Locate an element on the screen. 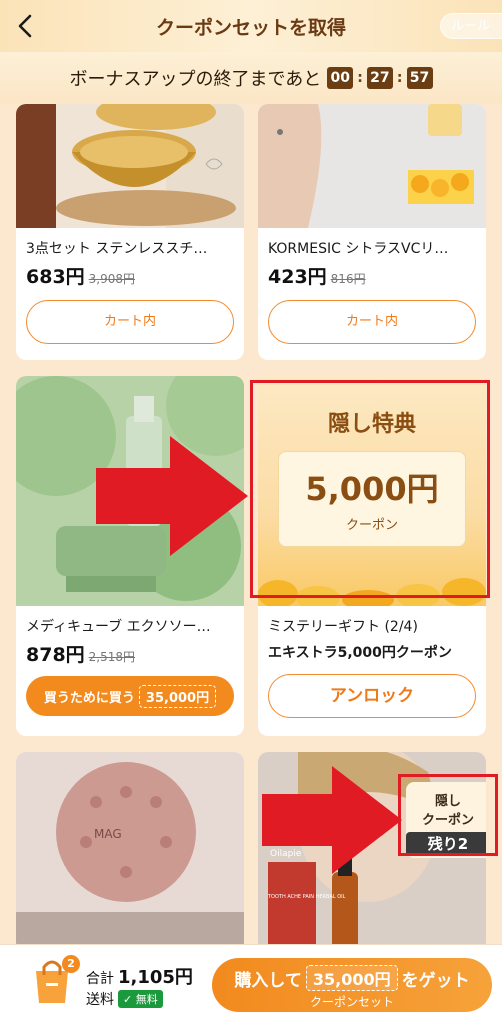 The width and height of the screenshot is (502, 1024). buy-amount: 35,000円 is located at coordinates (351, 978).